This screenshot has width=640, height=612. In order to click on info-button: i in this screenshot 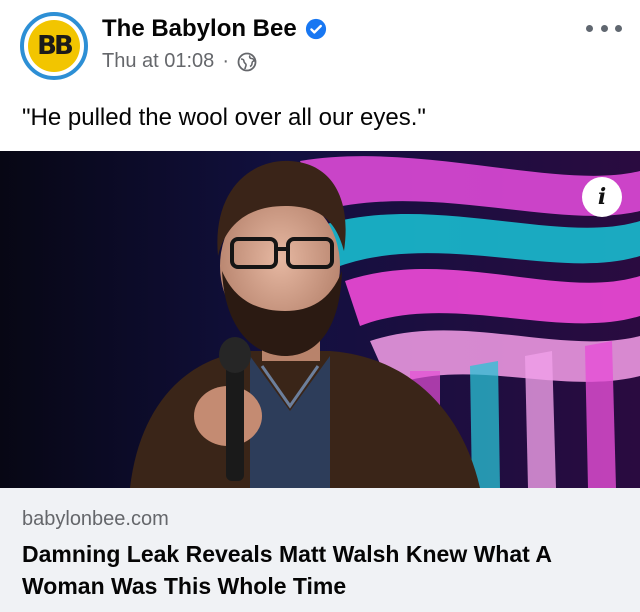, I will do `click(602, 197)`.